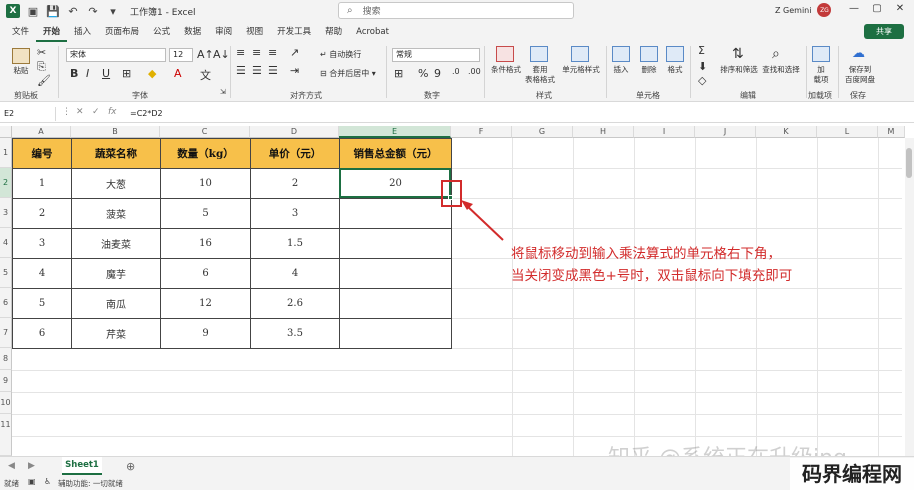 The width and height of the screenshot is (914, 490). What do you see at coordinates (456, 71) in the screenshot?
I see `increase-decimal-icon: .0` at bounding box center [456, 71].